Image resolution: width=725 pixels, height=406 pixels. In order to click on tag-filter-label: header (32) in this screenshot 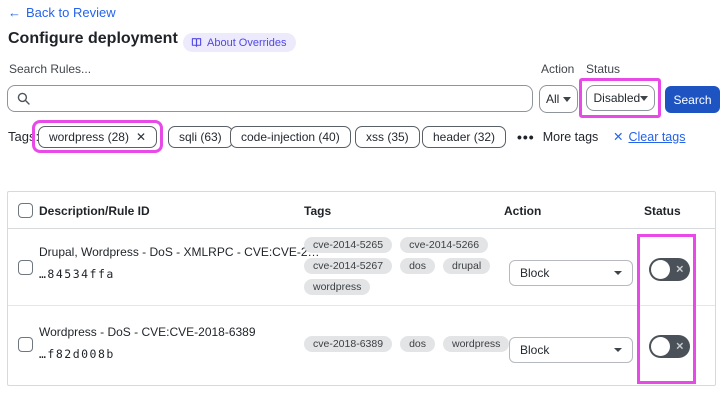, I will do `click(464, 137)`.